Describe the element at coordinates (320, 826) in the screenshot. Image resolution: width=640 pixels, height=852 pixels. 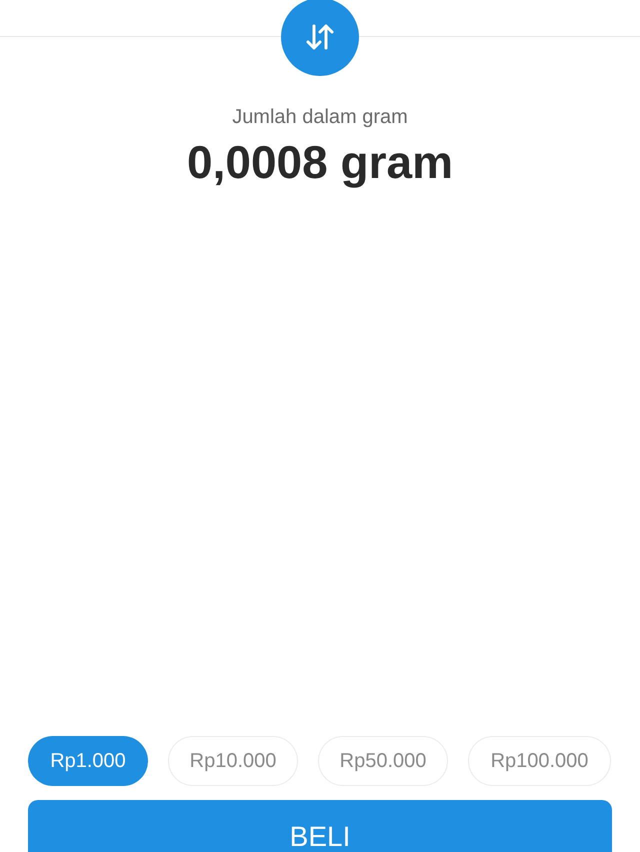
I see `buy-button: BELI` at that location.